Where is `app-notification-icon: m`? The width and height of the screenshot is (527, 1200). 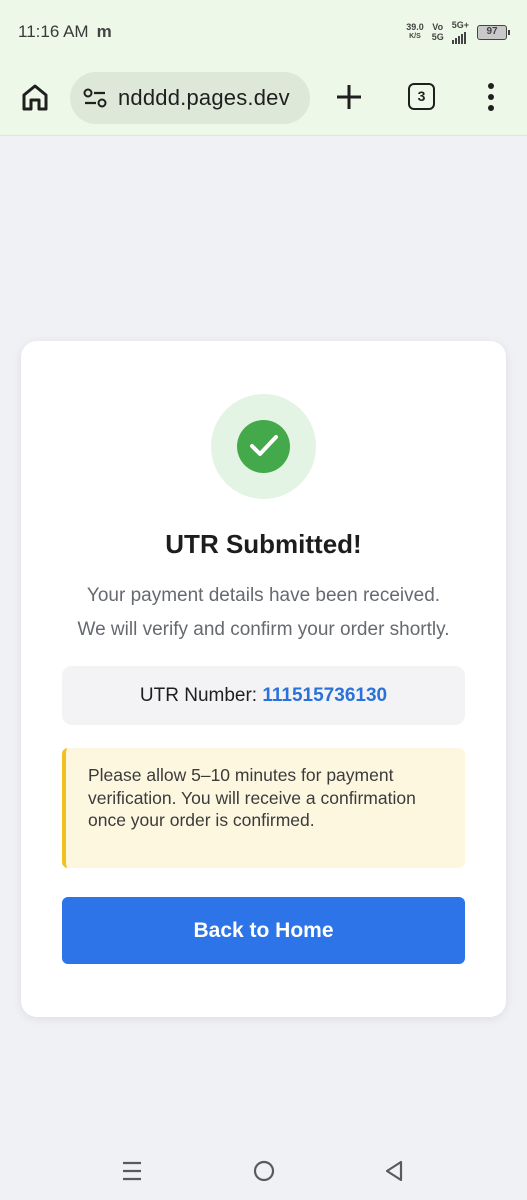
app-notification-icon: m is located at coordinates (104, 31).